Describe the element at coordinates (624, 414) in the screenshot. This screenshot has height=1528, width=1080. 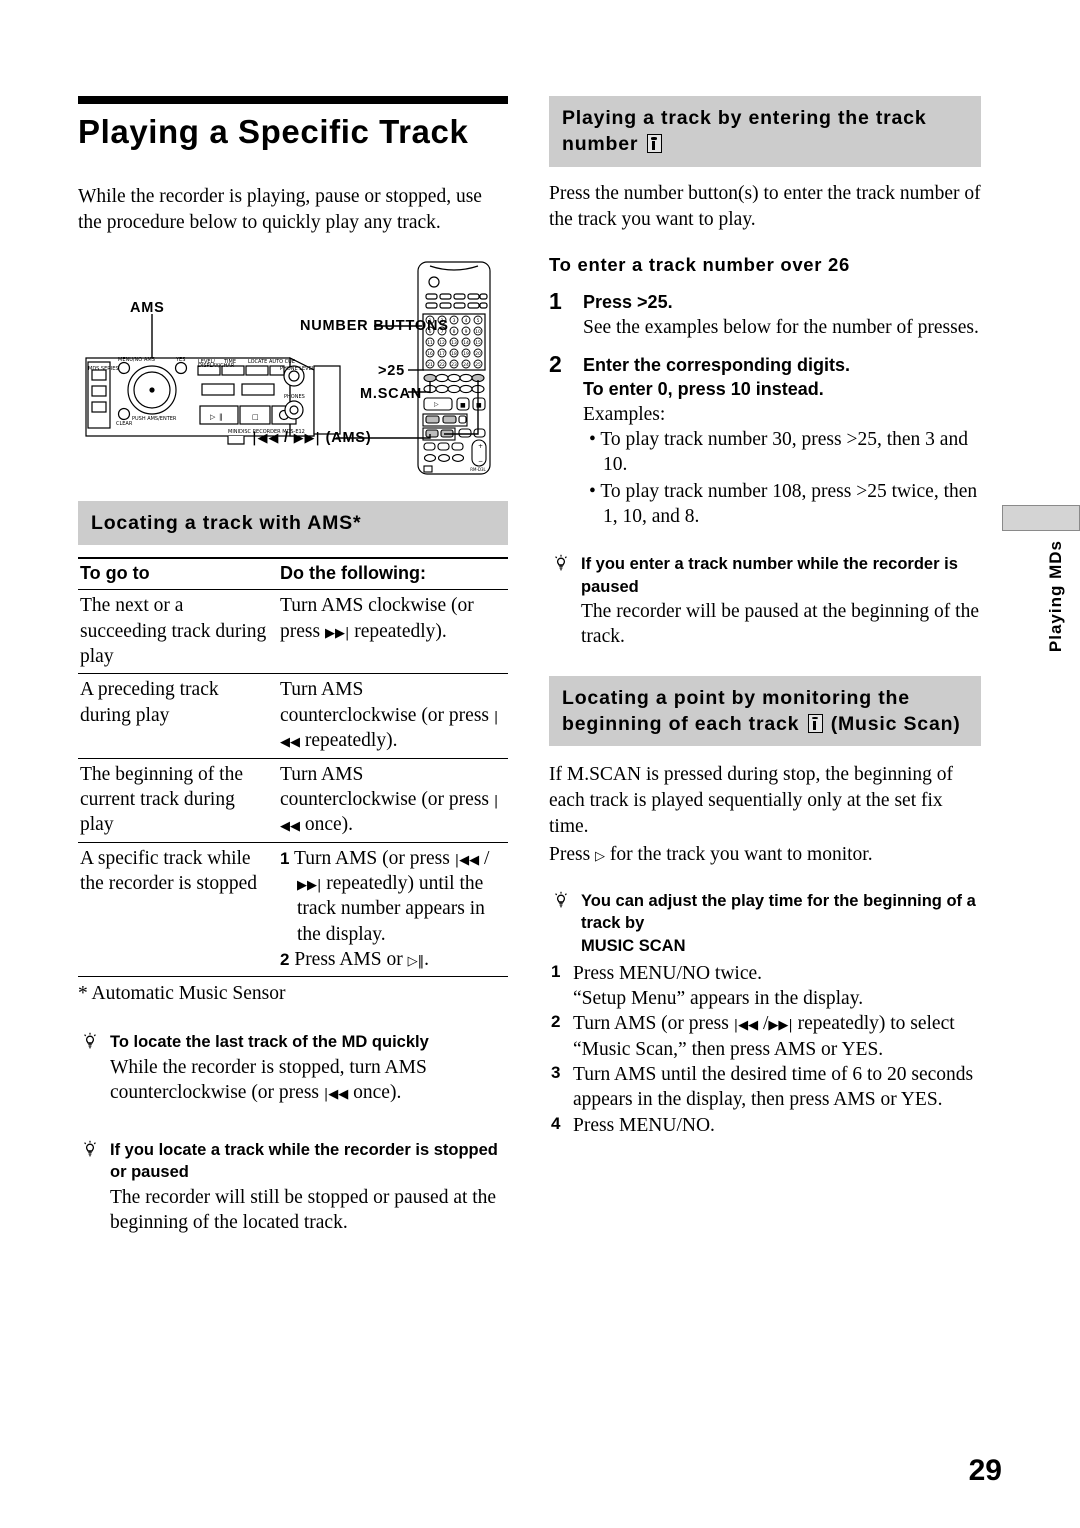
I see `step-text: Examples:` at that location.